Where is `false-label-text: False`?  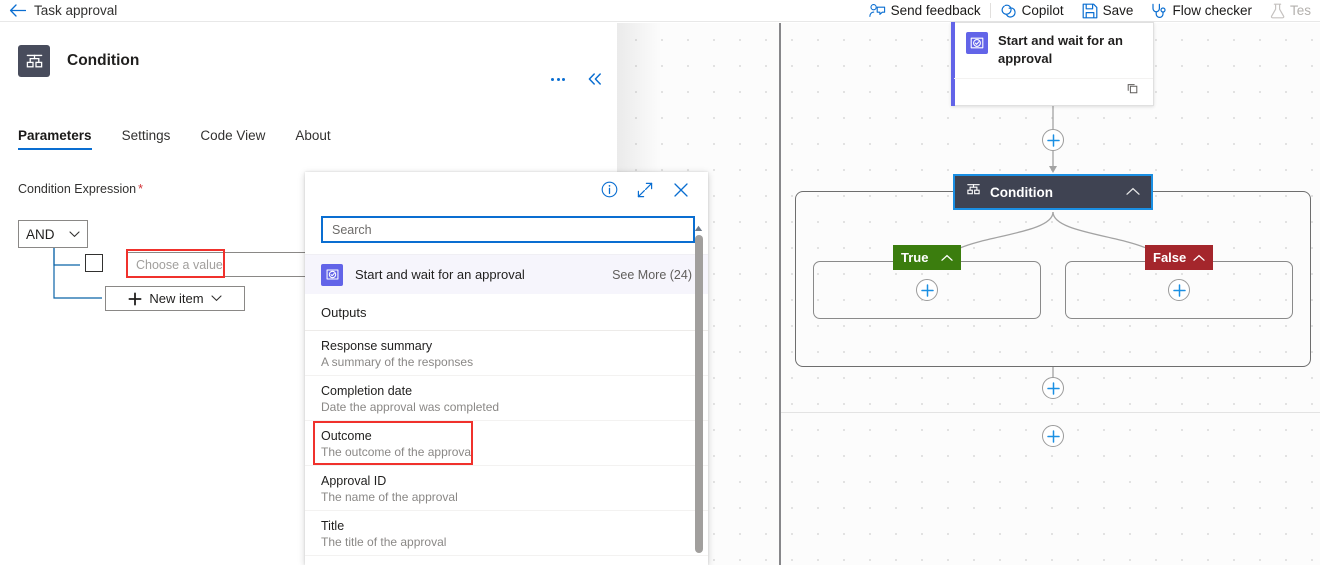
false-label-text: False is located at coordinates (1170, 257).